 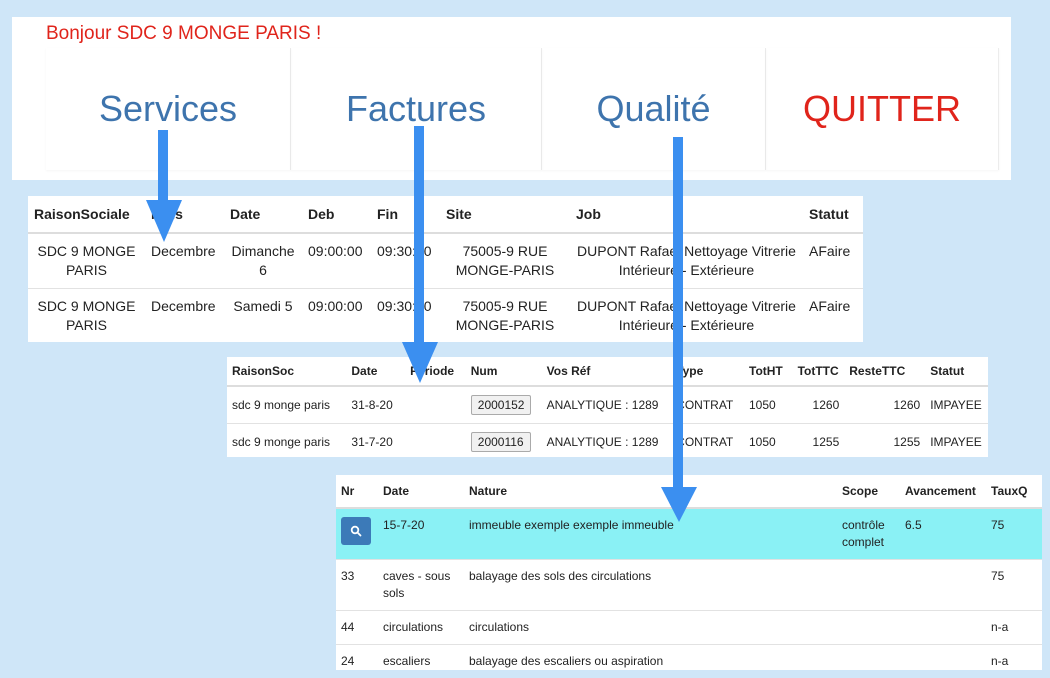 I want to click on col-header: Type, so click(x=707, y=371).